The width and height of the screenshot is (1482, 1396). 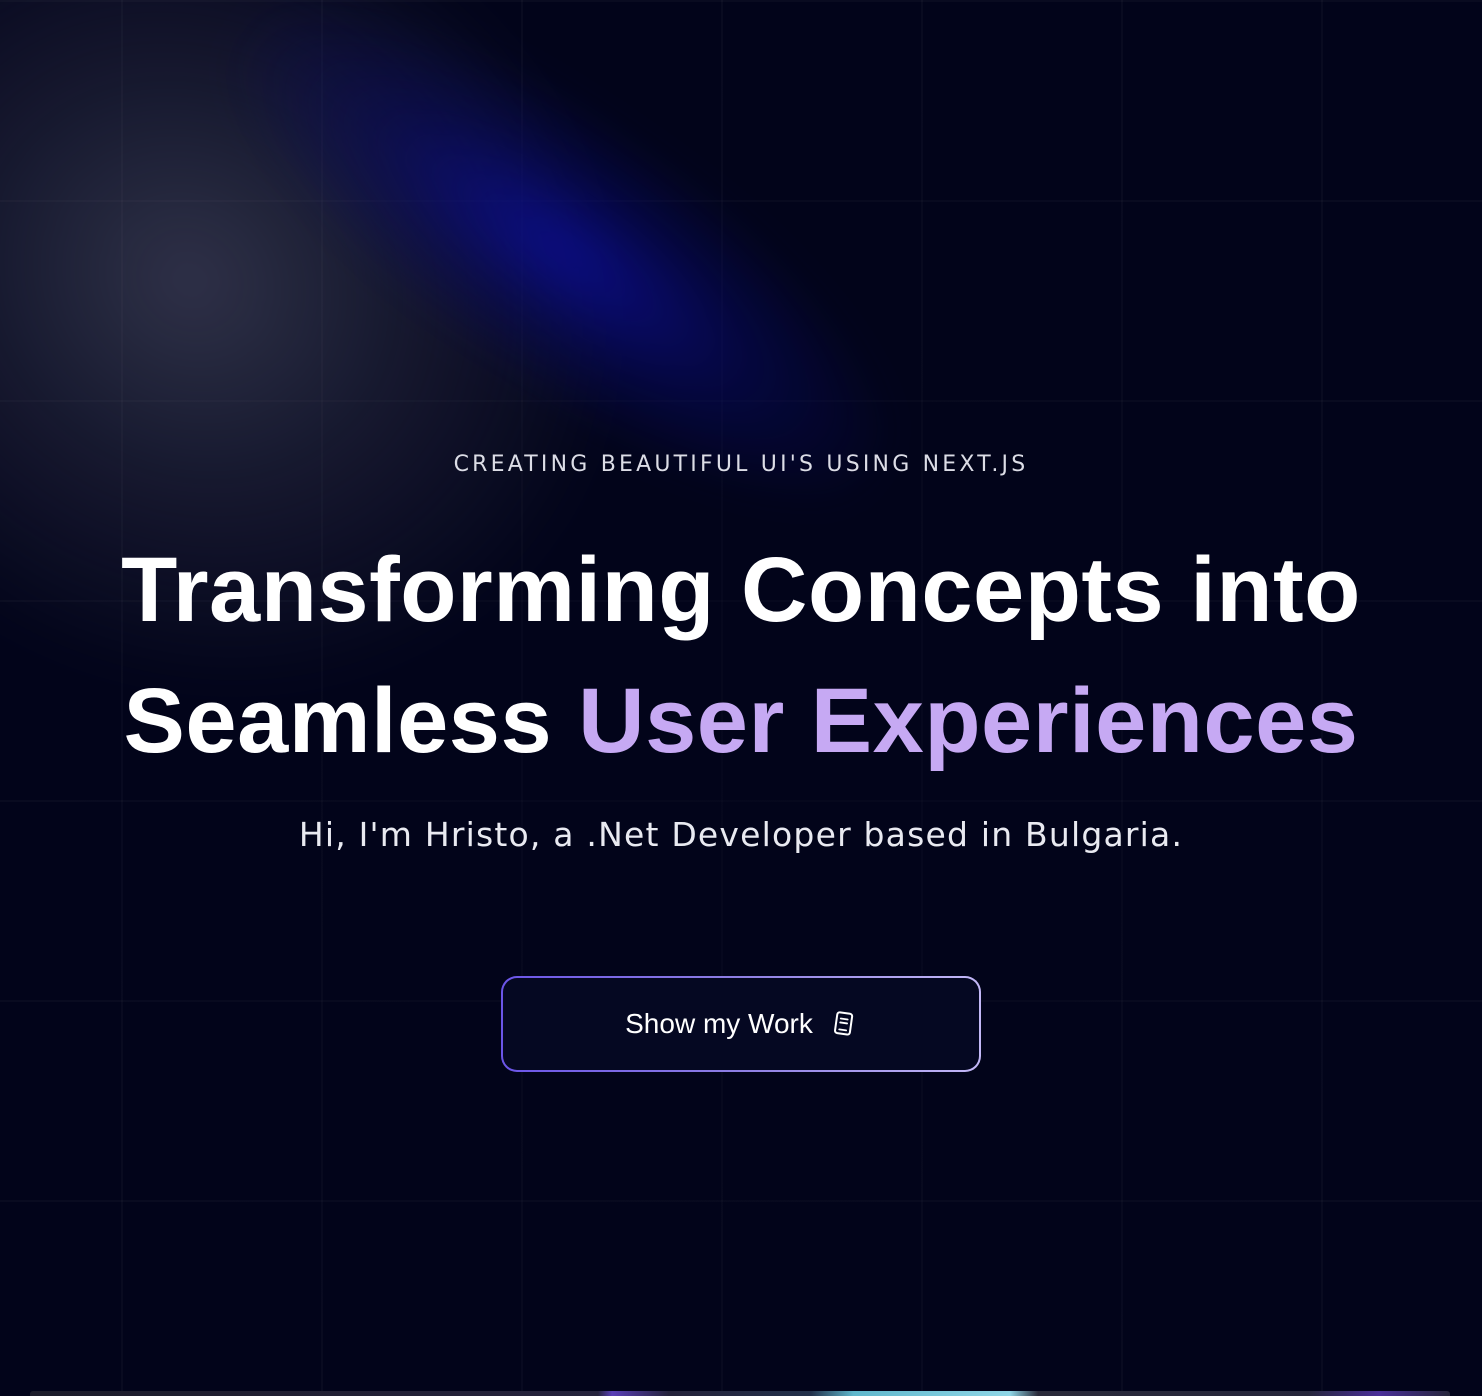 What do you see at coordinates (741, 590) in the screenshot?
I see `headline-line-1: Transforming Concepts into` at bounding box center [741, 590].